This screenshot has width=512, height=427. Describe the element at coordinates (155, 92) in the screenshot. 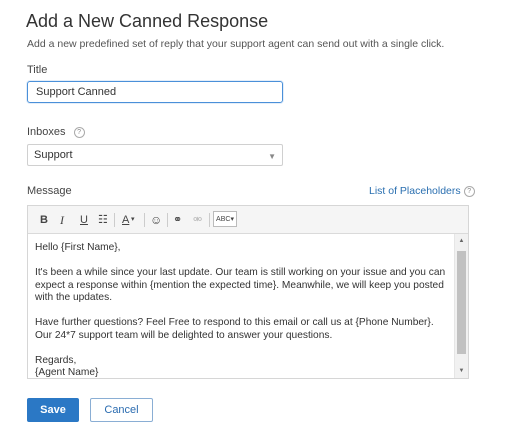

I see `title-input: Support Canned` at that location.